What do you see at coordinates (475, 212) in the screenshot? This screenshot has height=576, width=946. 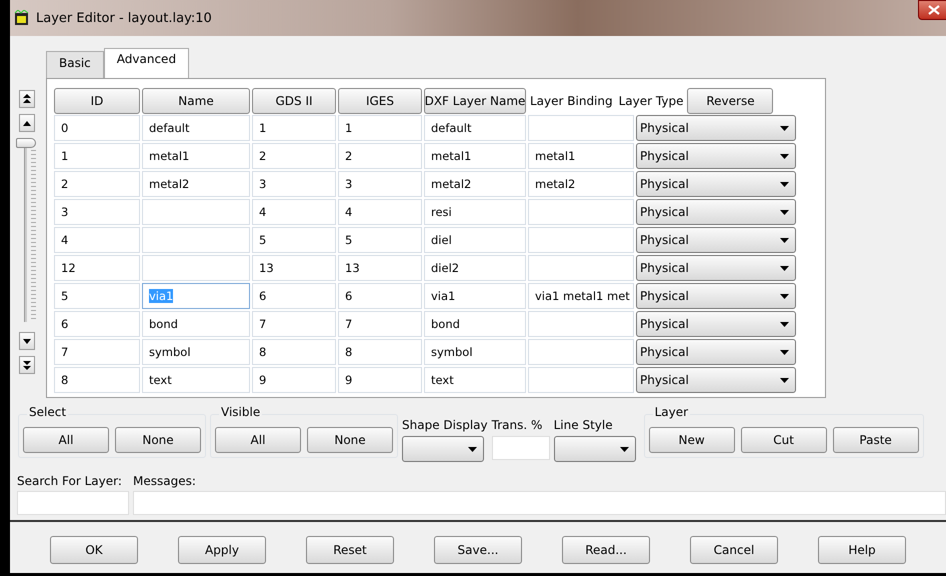 I see `dxf-cell: resi` at bounding box center [475, 212].